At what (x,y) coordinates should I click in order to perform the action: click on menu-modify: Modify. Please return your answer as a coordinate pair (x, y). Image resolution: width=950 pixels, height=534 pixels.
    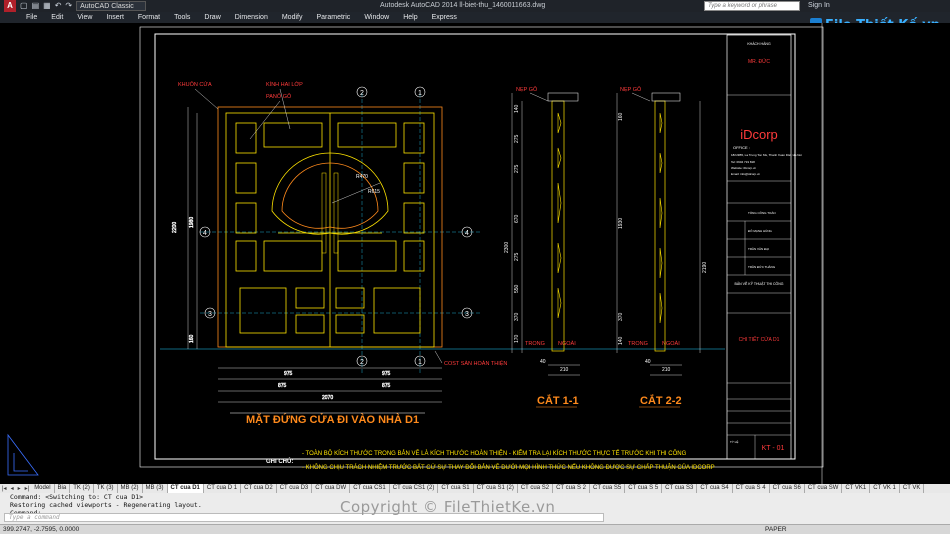
    Looking at the image, I should click on (292, 17).